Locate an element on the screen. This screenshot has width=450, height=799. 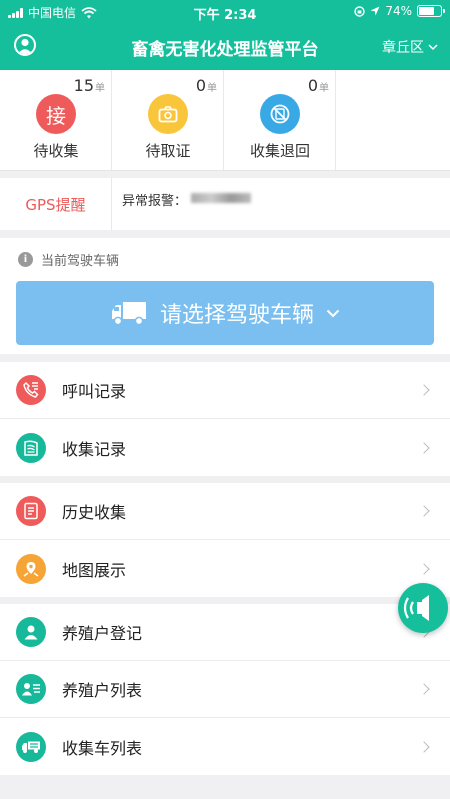
alarm-plate-redacted is located at coordinates (221, 198).